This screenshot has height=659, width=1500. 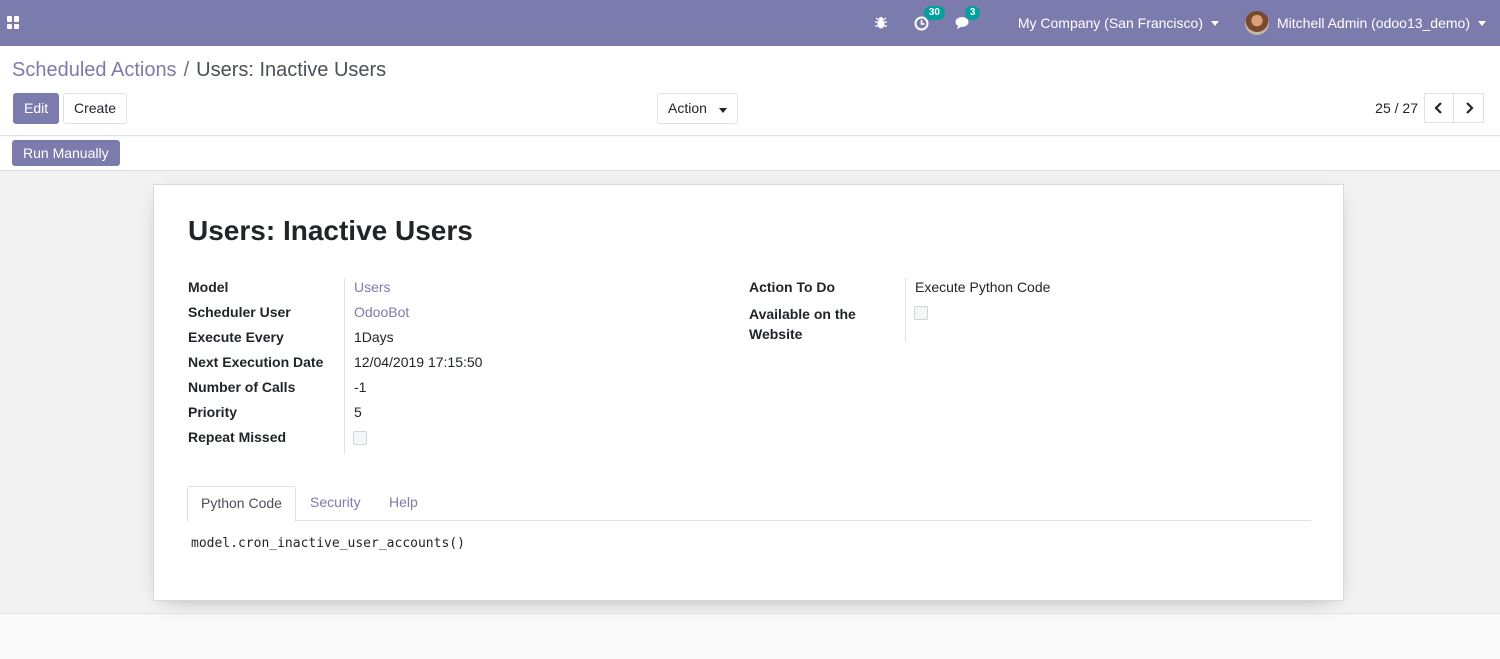 I want to click on breadcrumb: Scheduled Actions / Users: Inactive Users, so click(x=199, y=70).